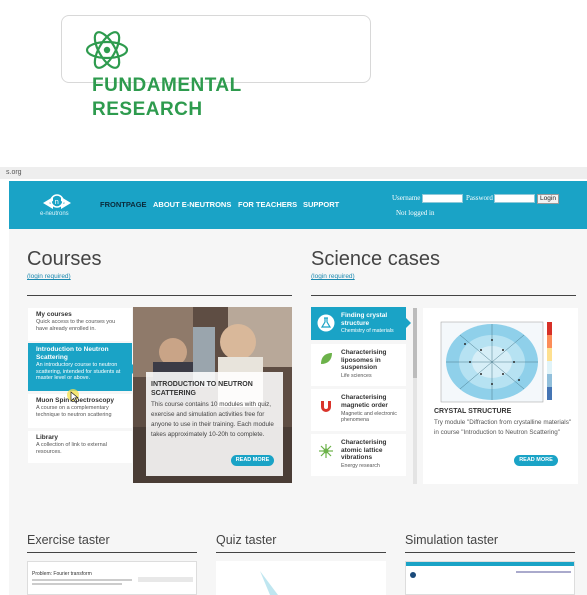 This screenshot has width=587, height=595. I want to click on site-logo-text: e-neutrons, so click(54, 214).